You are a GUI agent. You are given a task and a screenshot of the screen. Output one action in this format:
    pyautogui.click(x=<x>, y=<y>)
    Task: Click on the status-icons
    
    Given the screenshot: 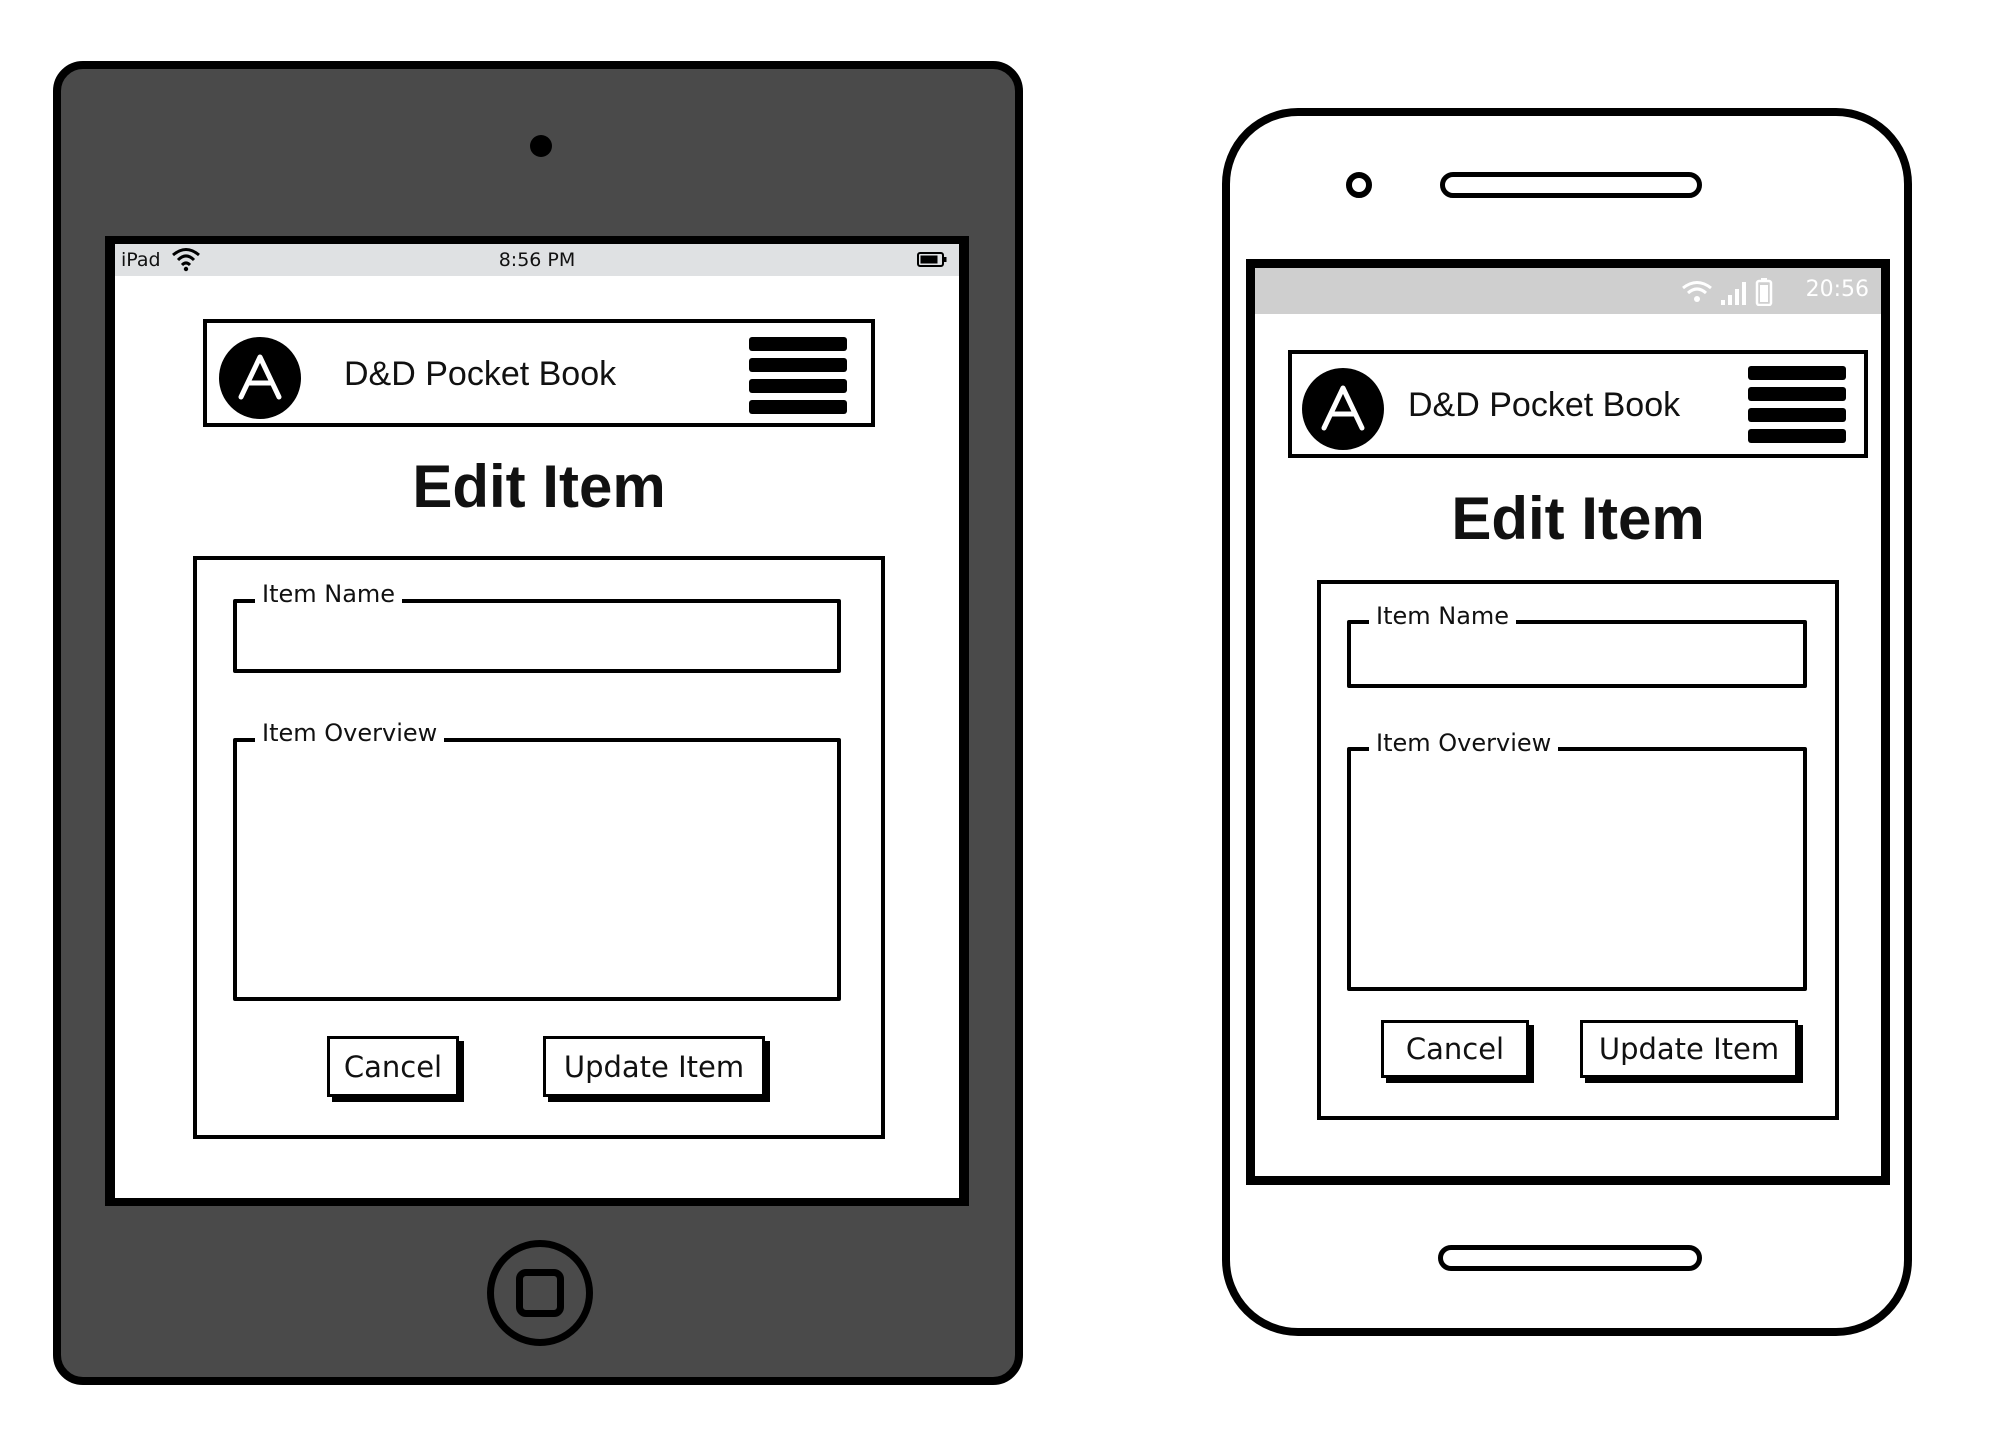 What is the action you would take?
    pyautogui.click(x=1727, y=292)
    